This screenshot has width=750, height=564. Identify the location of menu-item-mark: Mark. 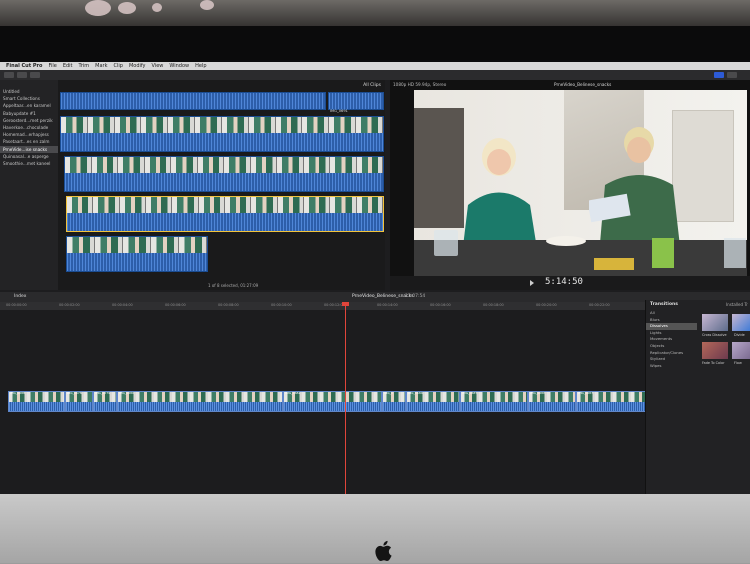
(101, 66).